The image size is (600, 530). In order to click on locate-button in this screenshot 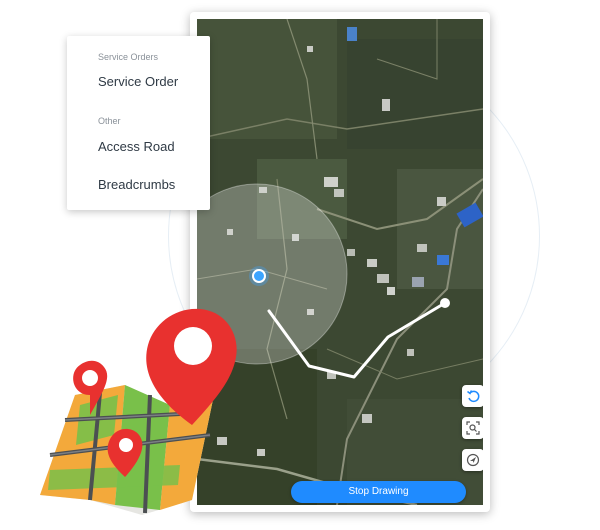, I will do `click(472, 460)`.